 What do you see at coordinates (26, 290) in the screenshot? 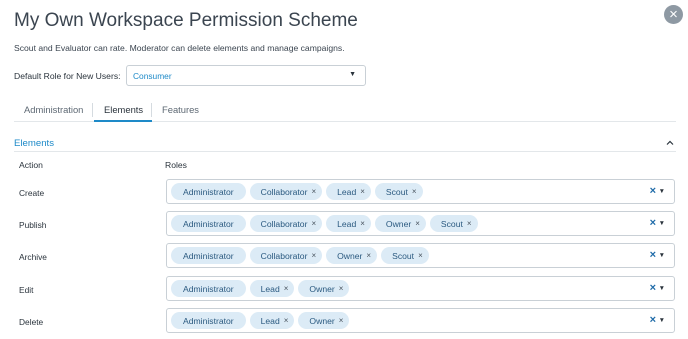
I see `action-label: Edit` at bounding box center [26, 290].